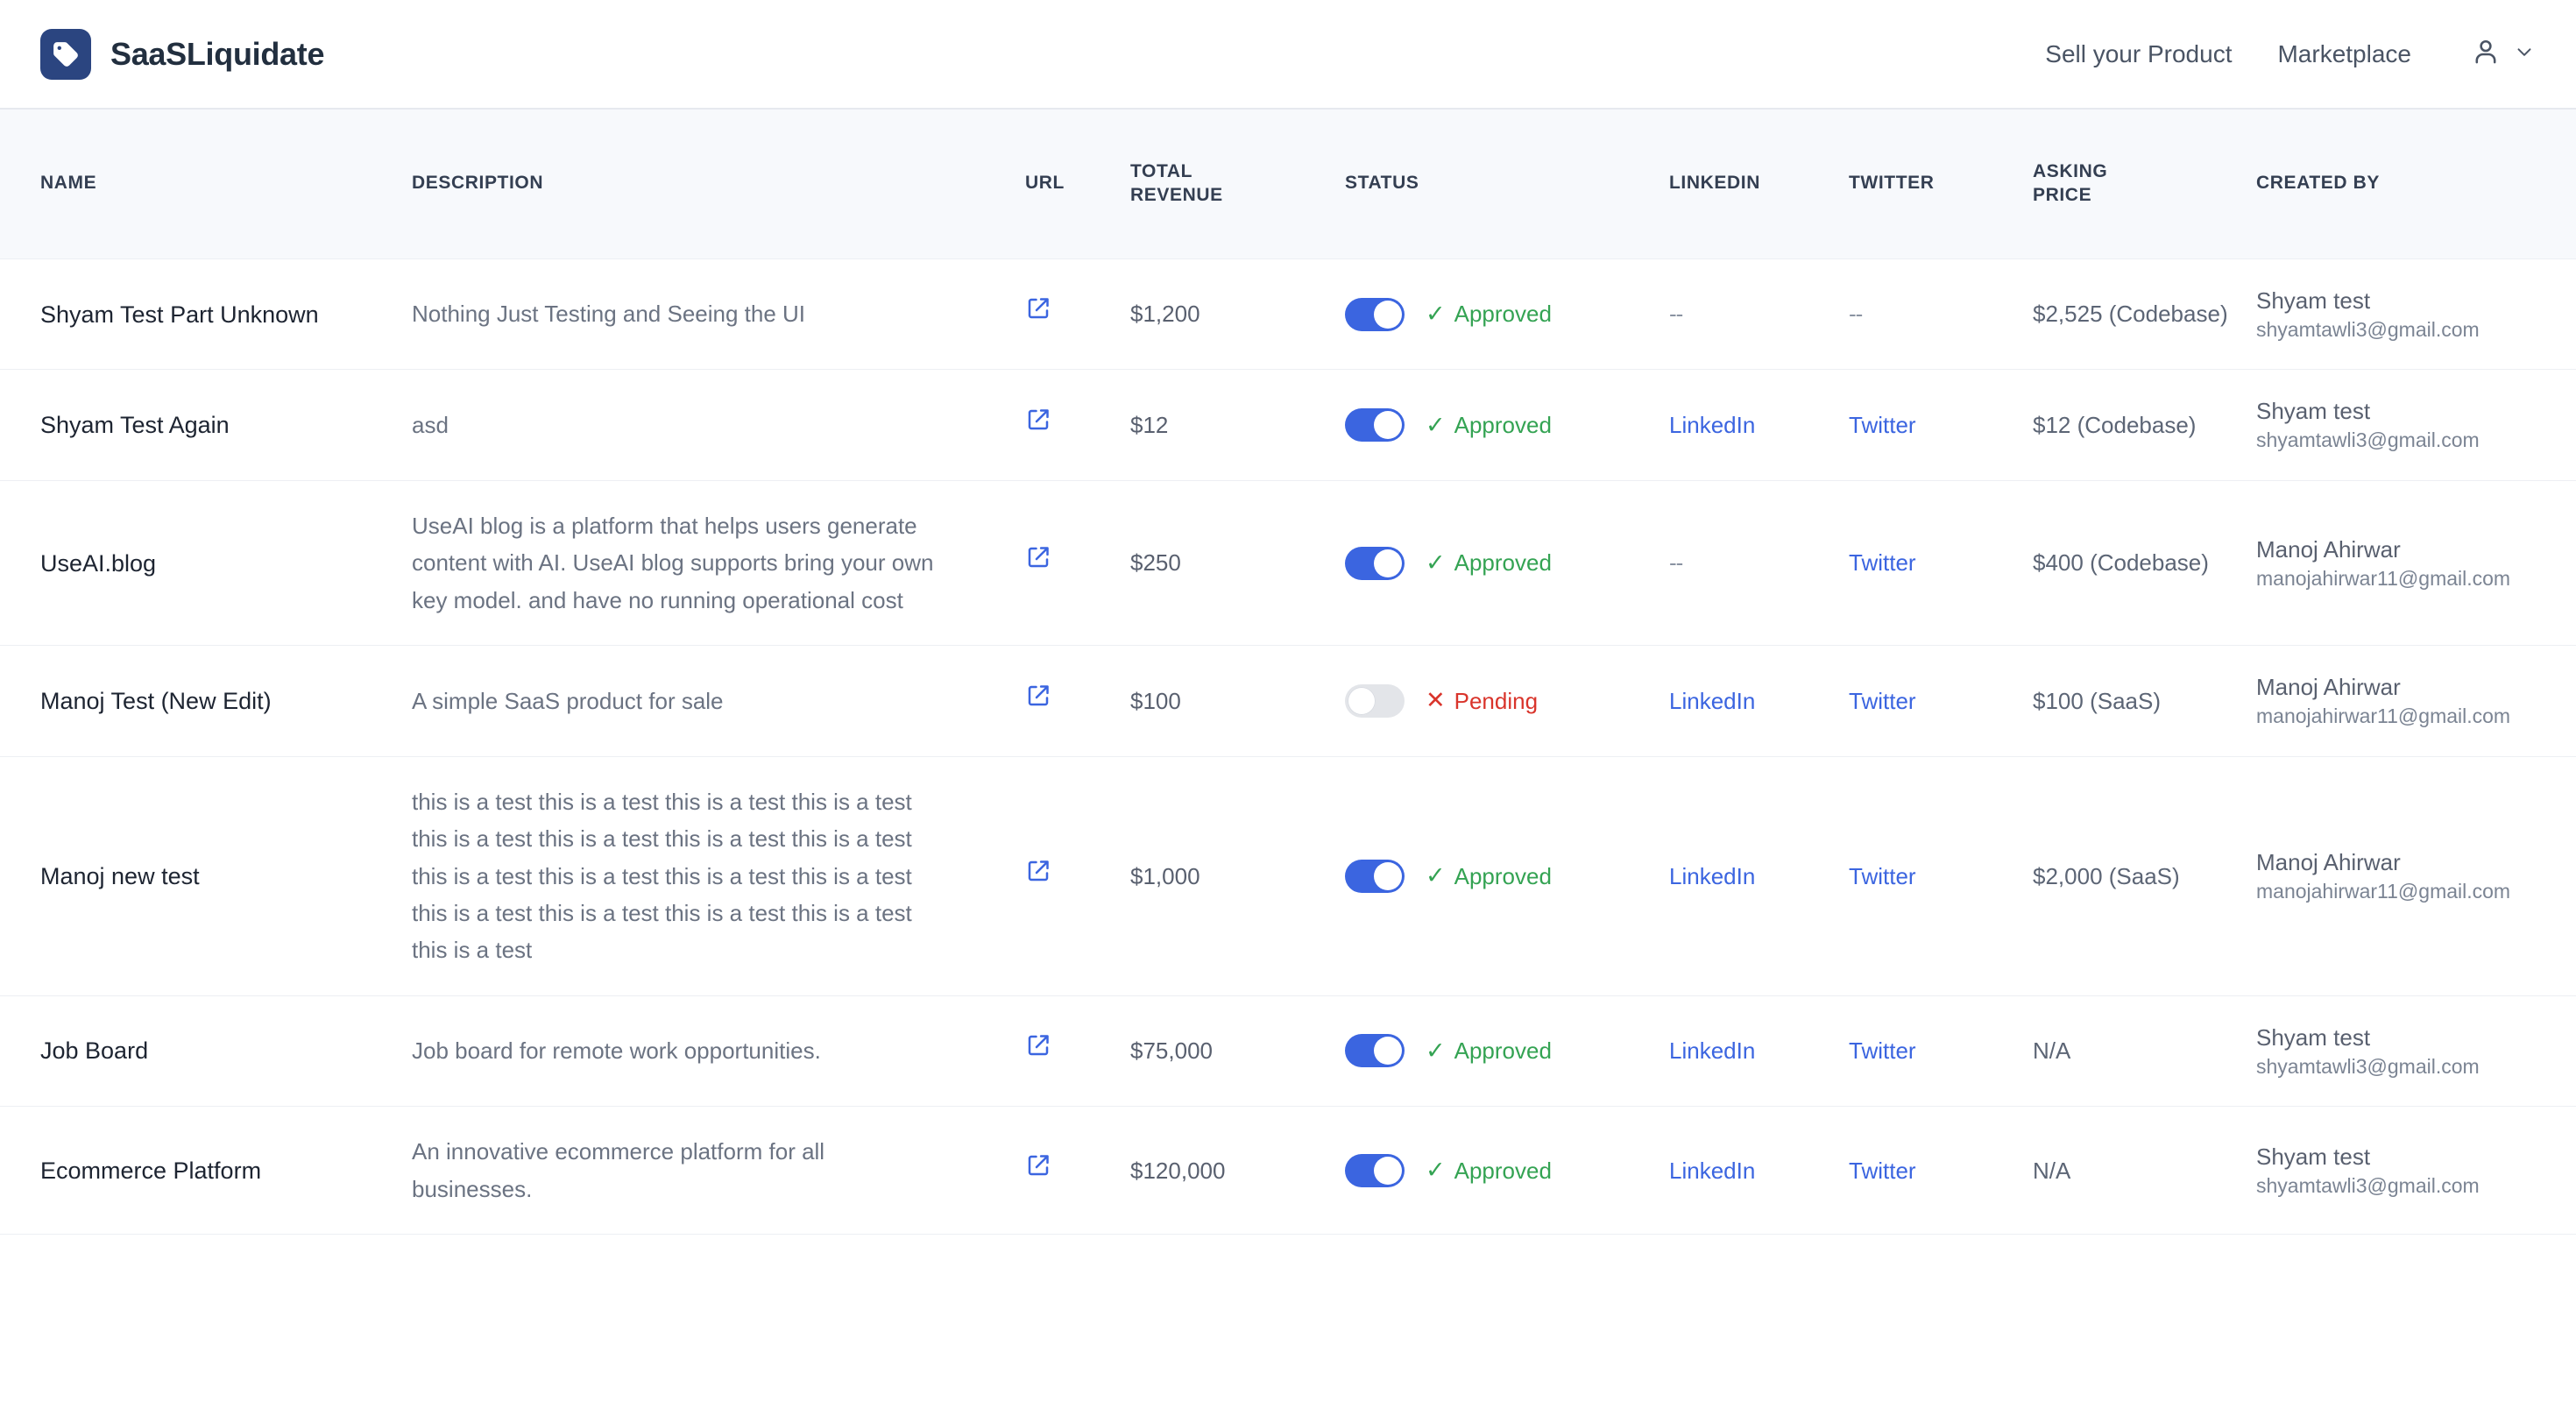 This screenshot has width=2576, height=1409. Describe the element at coordinates (1436, 1170) in the screenshot. I see `check-icon: ✓` at that location.